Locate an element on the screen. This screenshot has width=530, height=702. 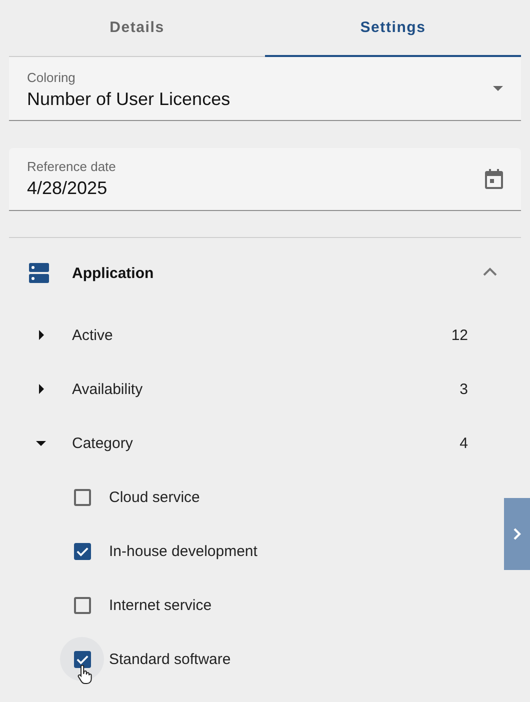
filter-group-row: Availability 3 is located at coordinates (265, 389).